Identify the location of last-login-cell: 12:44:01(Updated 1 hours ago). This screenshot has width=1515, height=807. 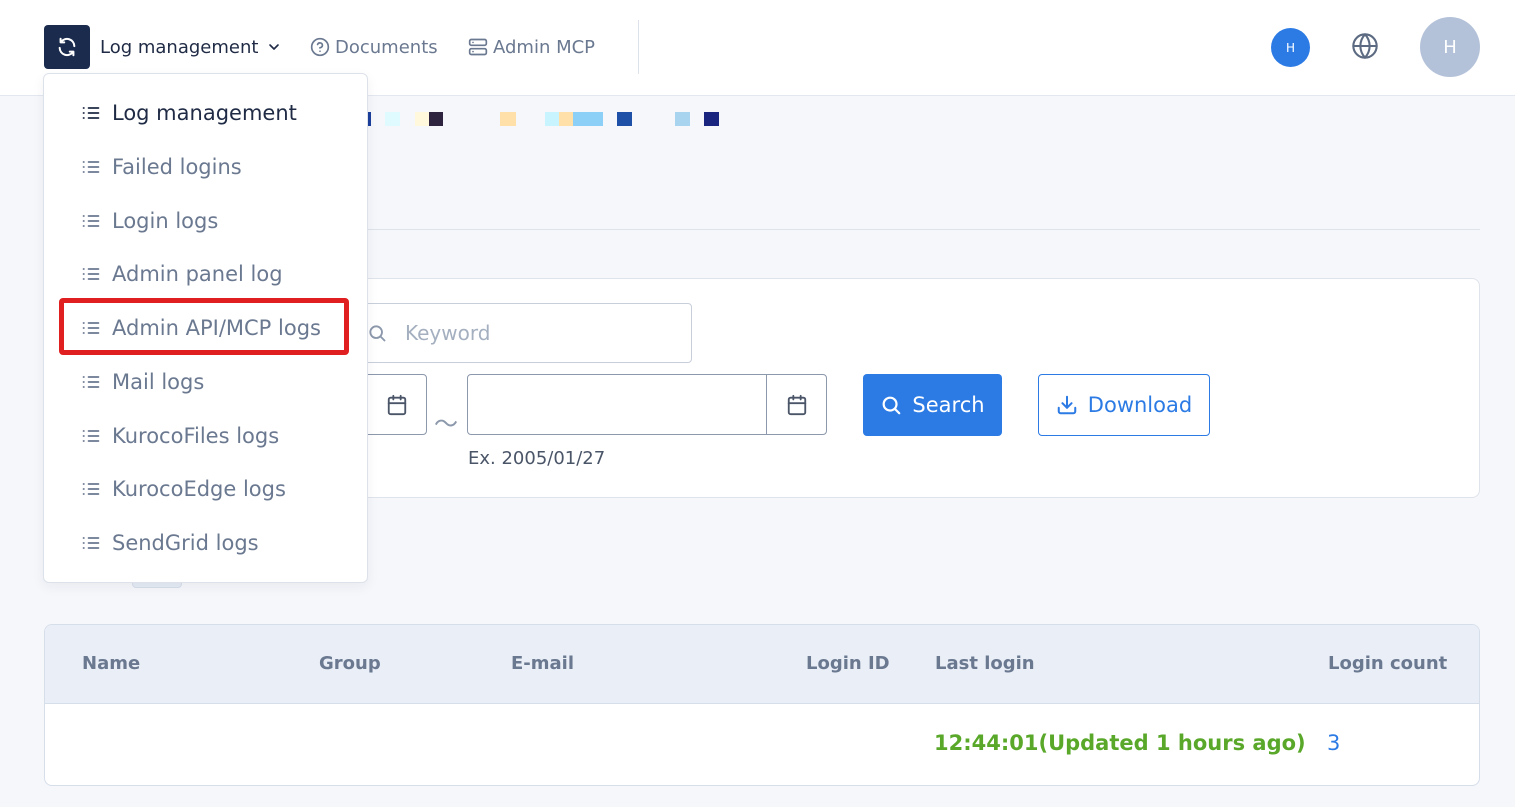
(1120, 743).